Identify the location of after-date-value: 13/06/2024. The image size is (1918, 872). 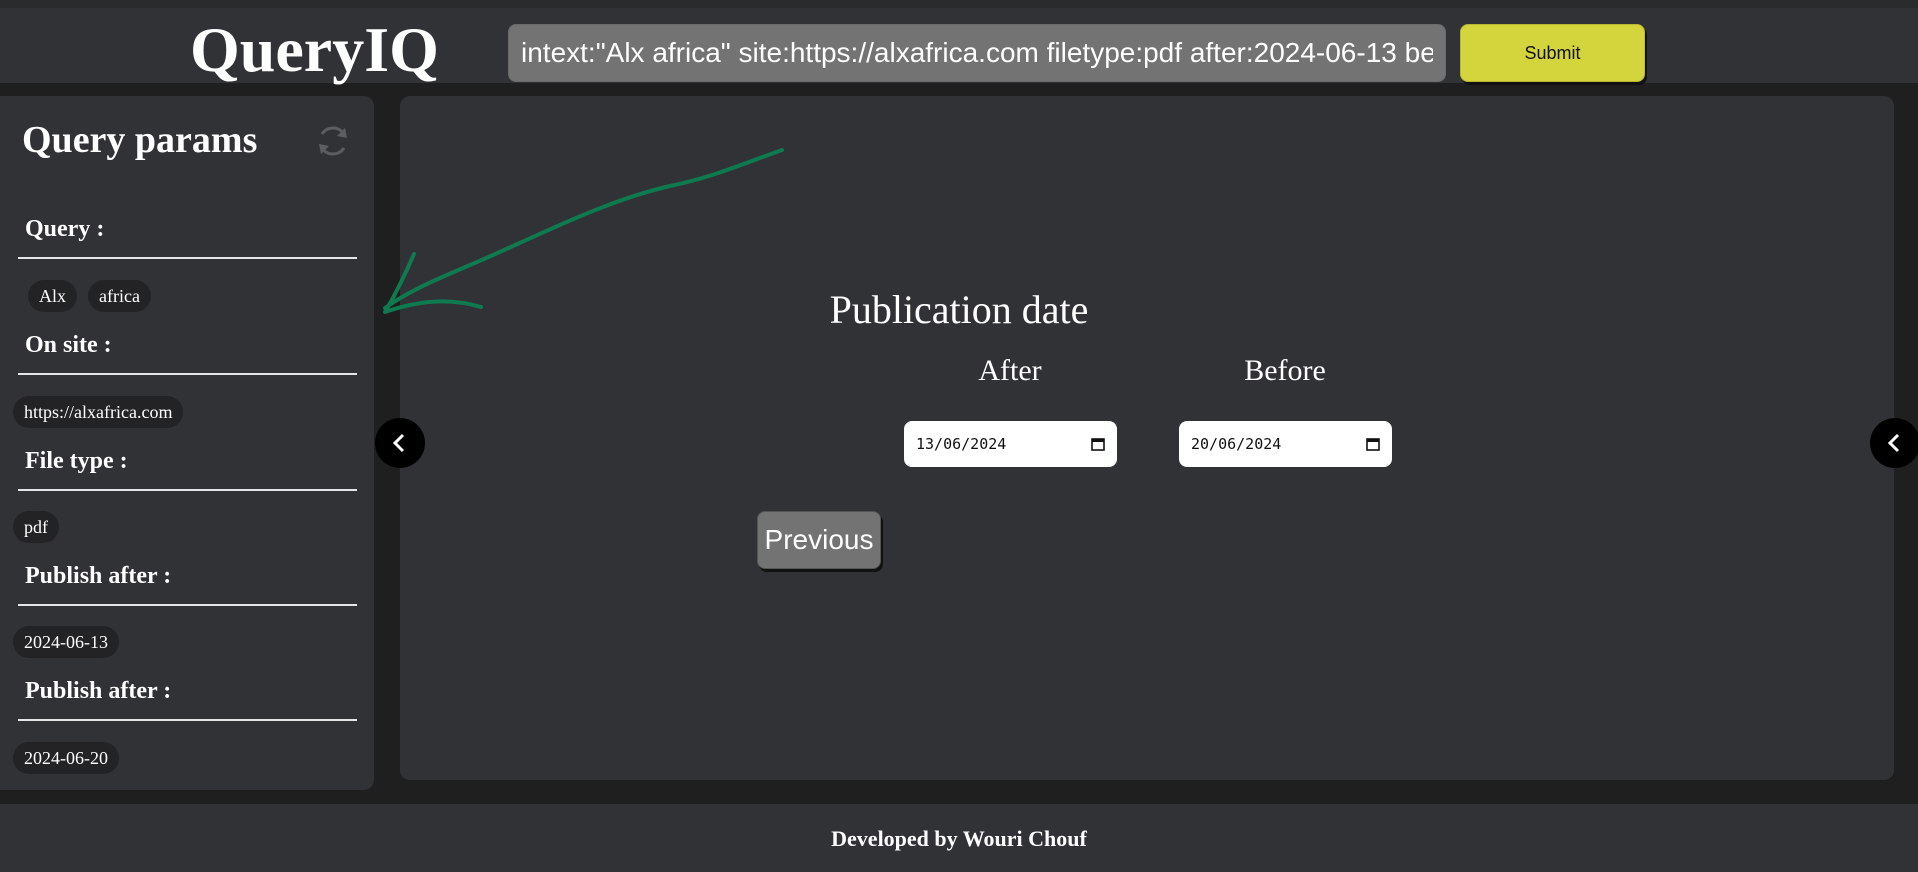
(961, 444).